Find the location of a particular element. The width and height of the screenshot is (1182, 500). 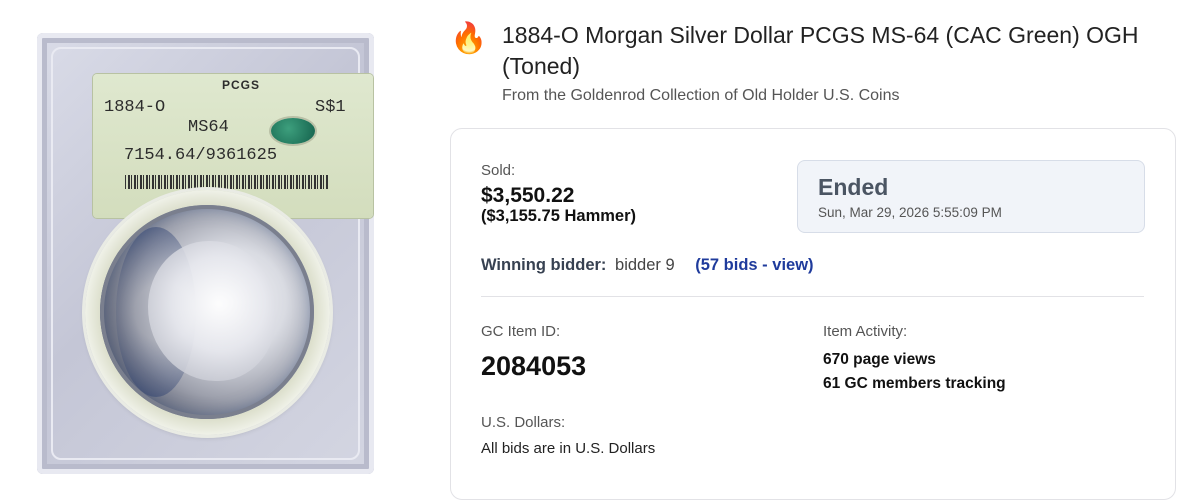

slab-grade: MS64 is located at coordinates (208, 127).